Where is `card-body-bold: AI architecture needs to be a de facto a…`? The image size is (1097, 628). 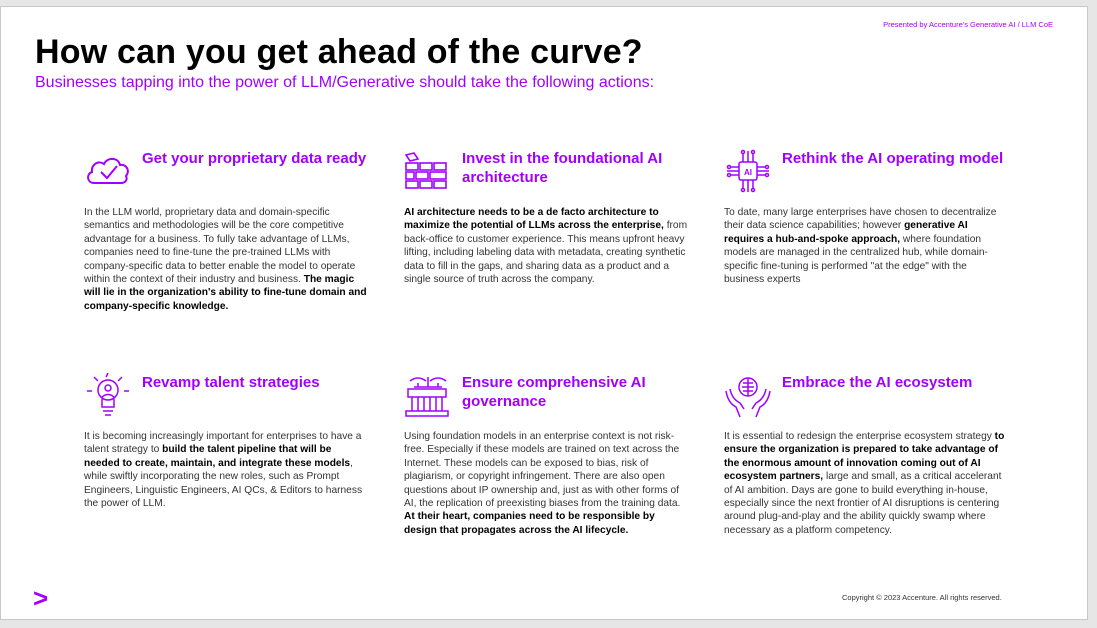 card-body-bold: AI architecture needs to be a de facto a… is located at coordinates (534, 219).